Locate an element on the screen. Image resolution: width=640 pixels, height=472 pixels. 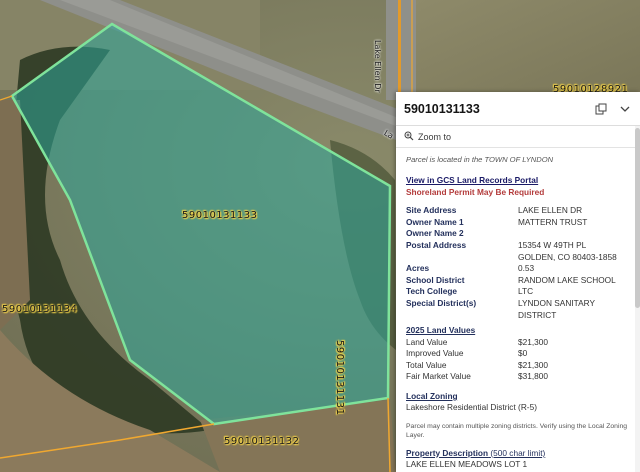
table-row: Acres 0.53 is located at coordinates (518, 269).